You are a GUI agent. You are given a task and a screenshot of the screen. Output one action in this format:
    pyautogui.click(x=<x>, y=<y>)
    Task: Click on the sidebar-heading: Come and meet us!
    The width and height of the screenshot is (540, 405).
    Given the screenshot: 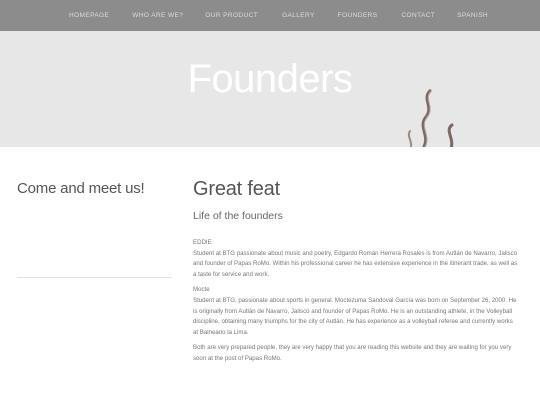 What is the action you would take?
    pyautogui.click(x=81, y=188)
    